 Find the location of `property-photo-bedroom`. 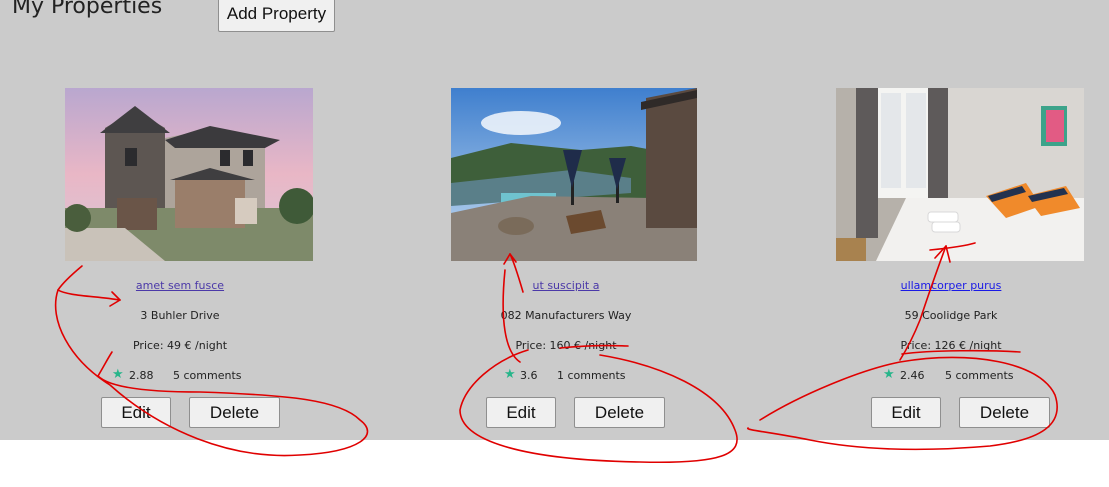

property-photo-bedroom is located at coordinates (960, 174).